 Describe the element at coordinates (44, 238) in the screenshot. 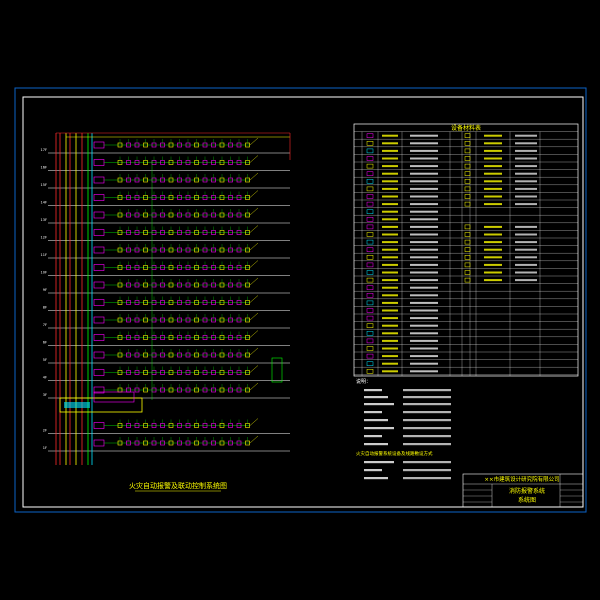

I see `floor-label: 12F` at that location.